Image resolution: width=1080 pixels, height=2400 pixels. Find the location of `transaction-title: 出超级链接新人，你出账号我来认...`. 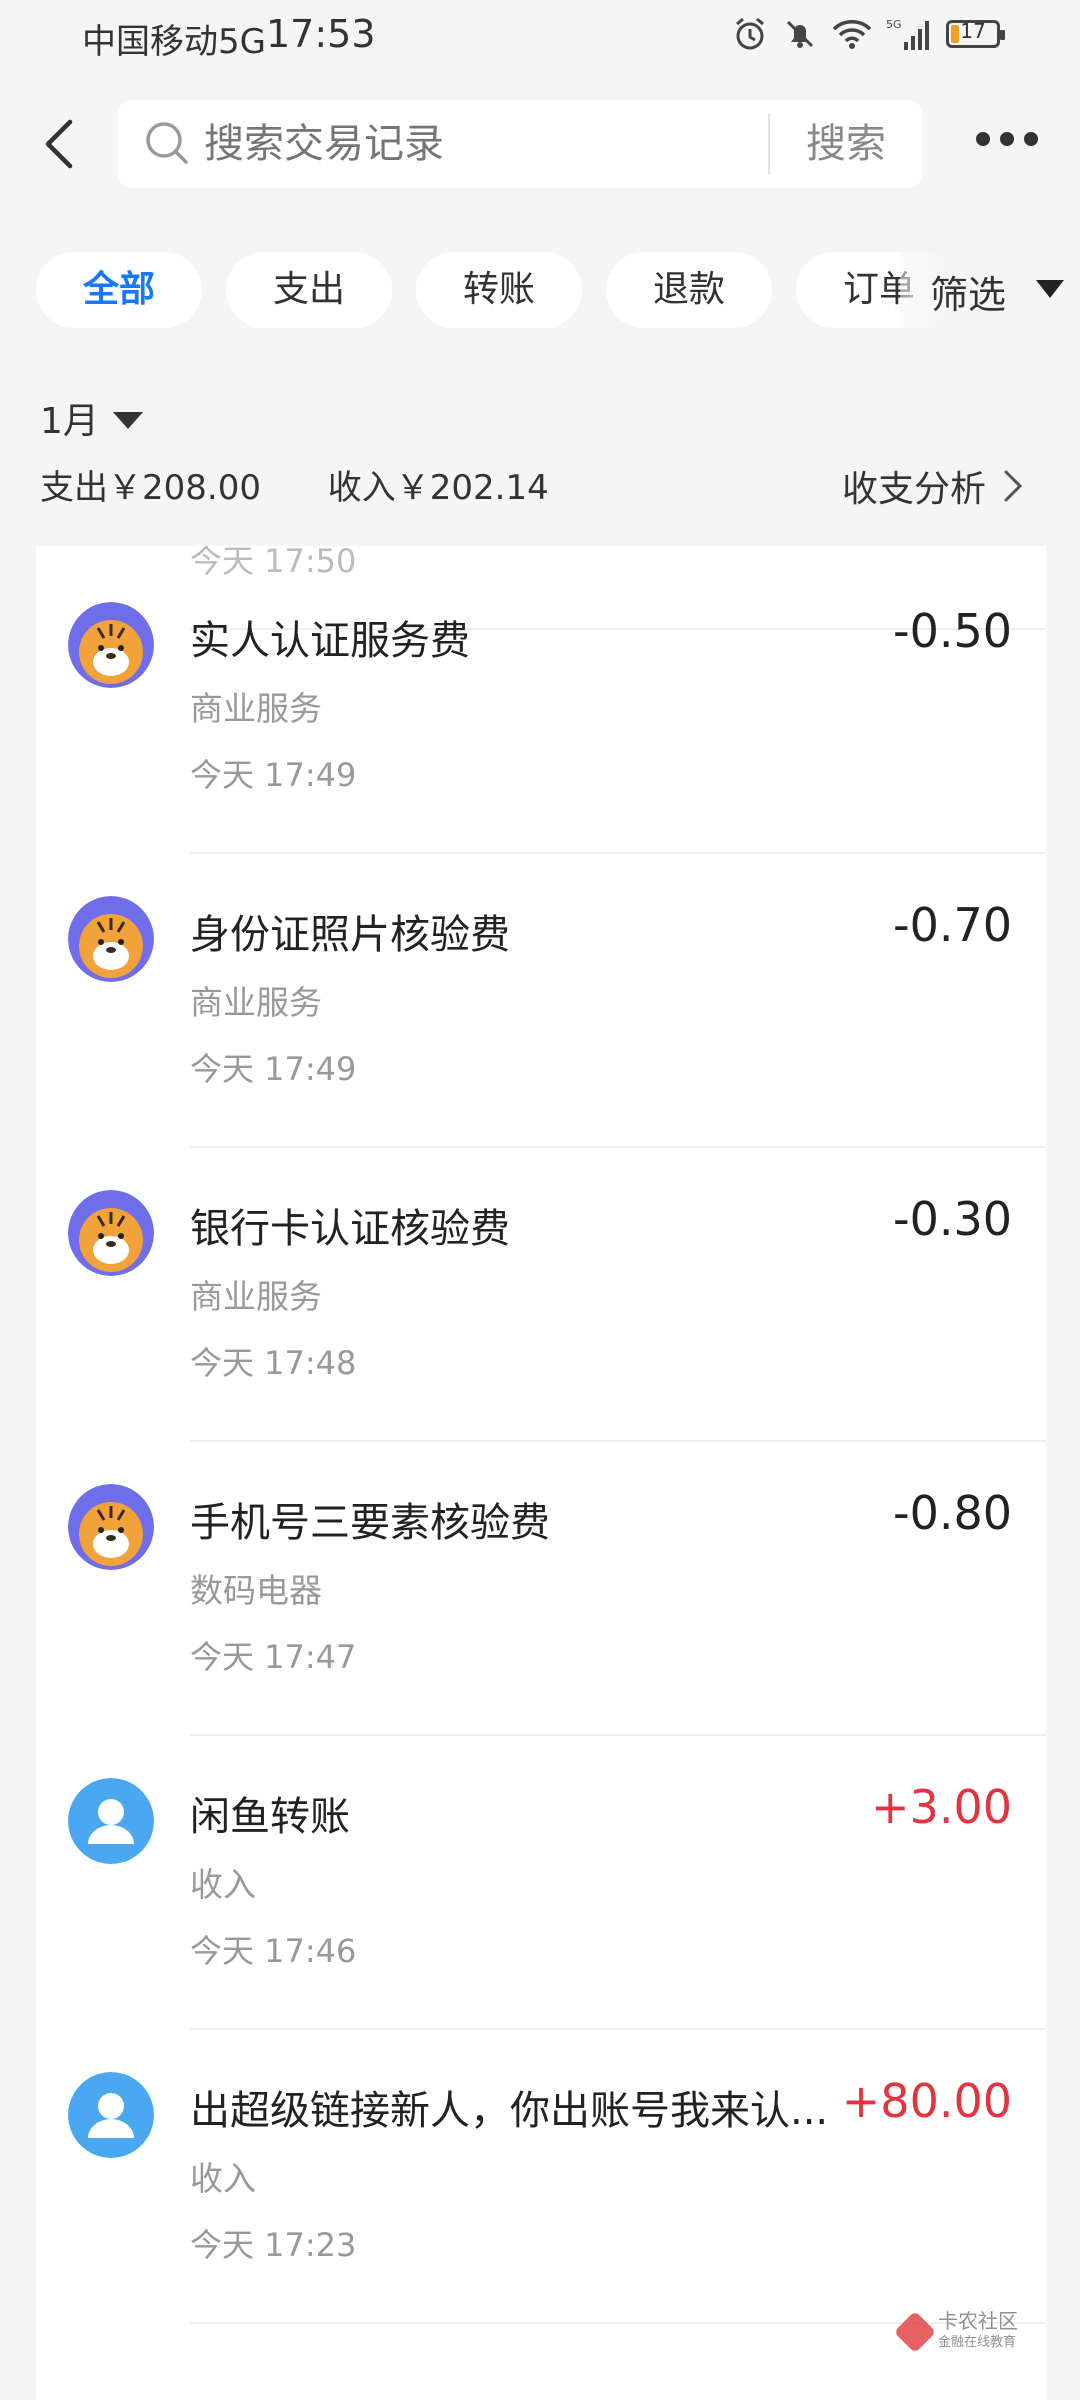

transaction-title: 出超级链接新人，你出账号我来认... is located at coordinates (509, 2111).